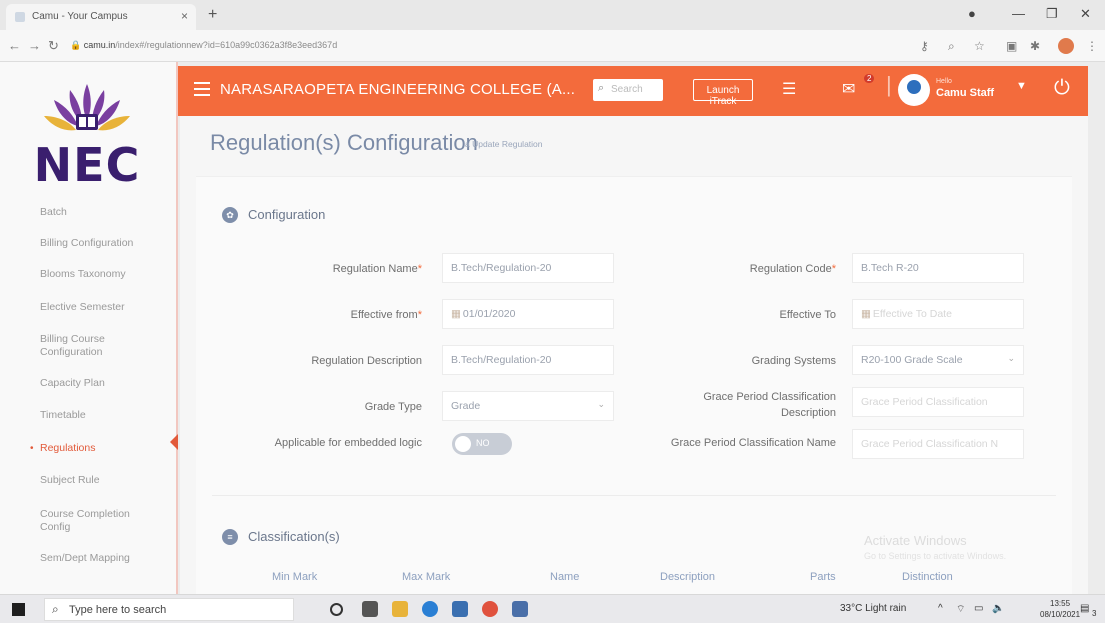  I want to click on list-icon: ≡, so click(230, 537).